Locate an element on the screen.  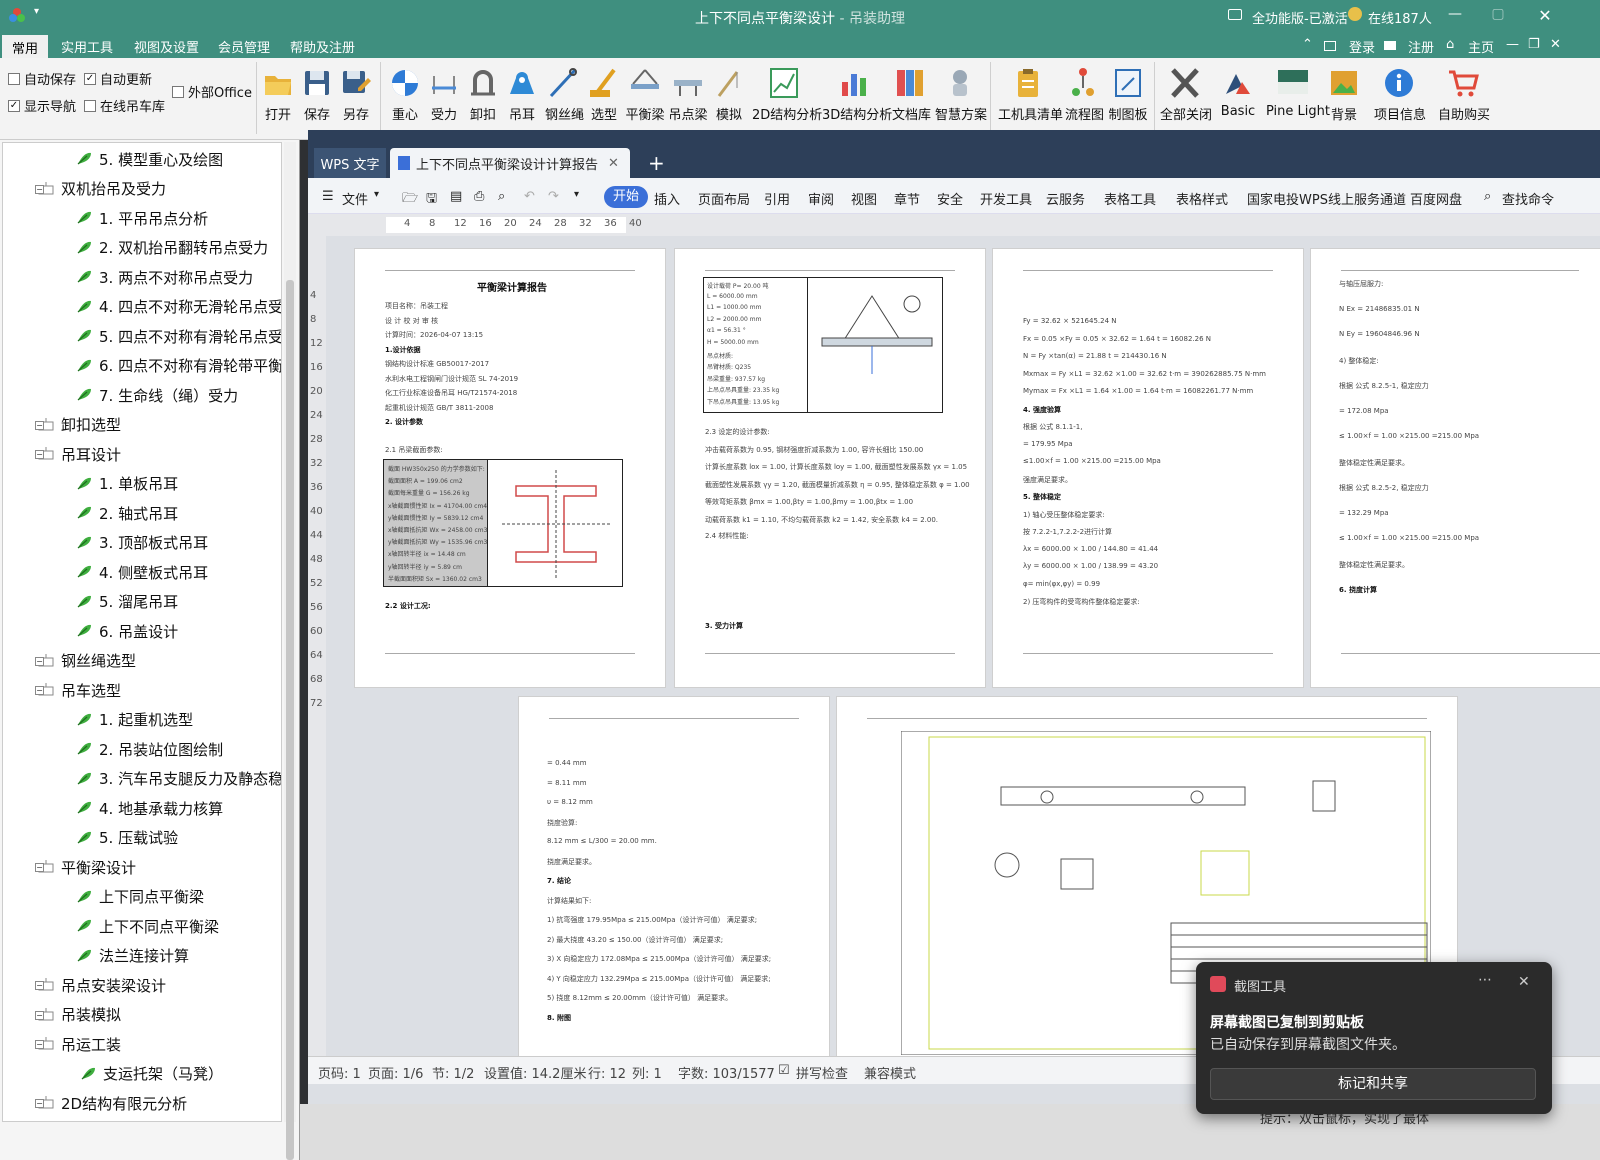
tree-category: 卸扣选型 is located at coordinates (79, 425).